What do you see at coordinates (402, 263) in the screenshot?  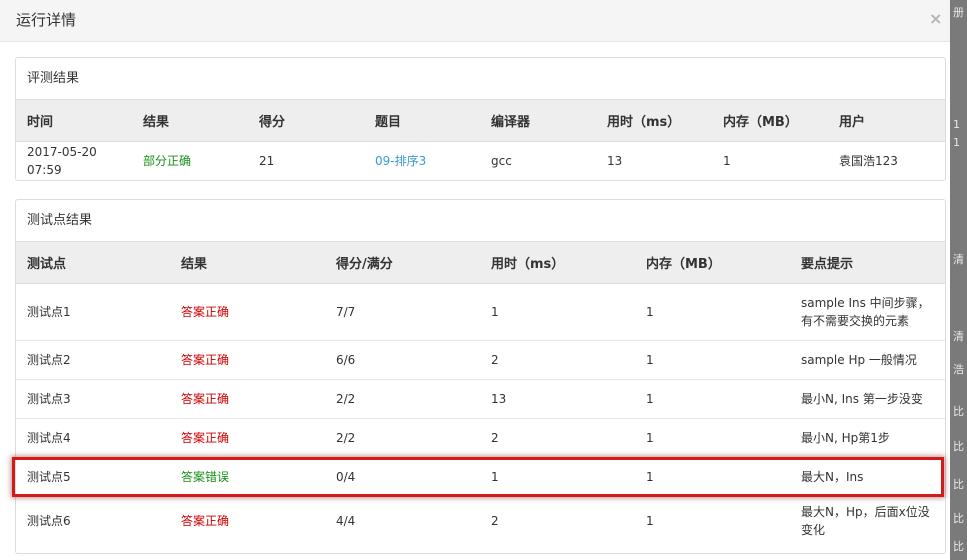 I see `column-header: 得分/满分` at bounding box center [402, 263].